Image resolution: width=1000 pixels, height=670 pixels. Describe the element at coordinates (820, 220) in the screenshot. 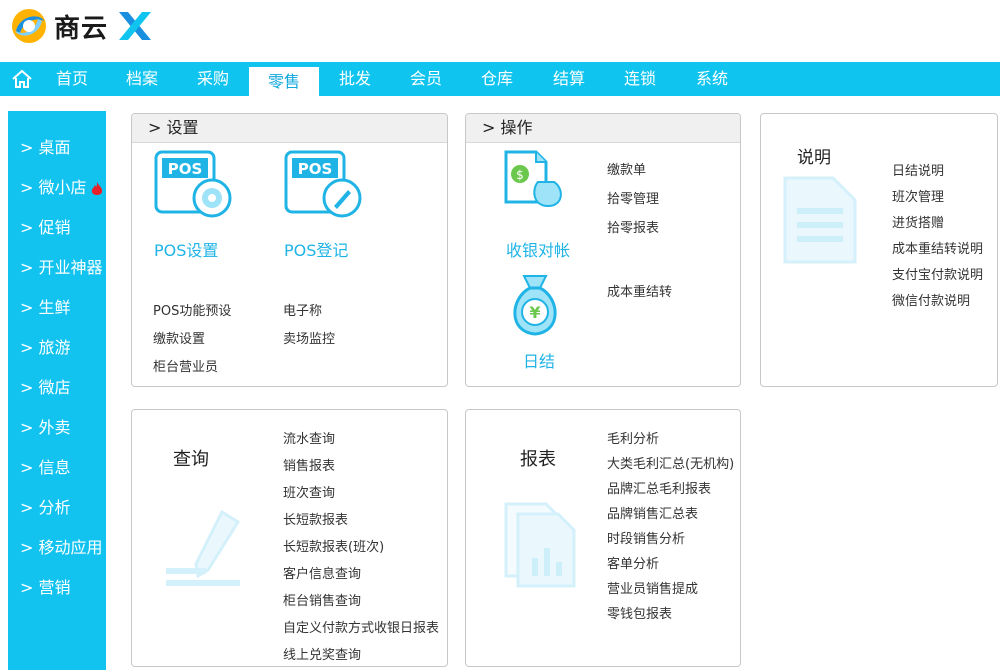

I see `document-icon` at that location.